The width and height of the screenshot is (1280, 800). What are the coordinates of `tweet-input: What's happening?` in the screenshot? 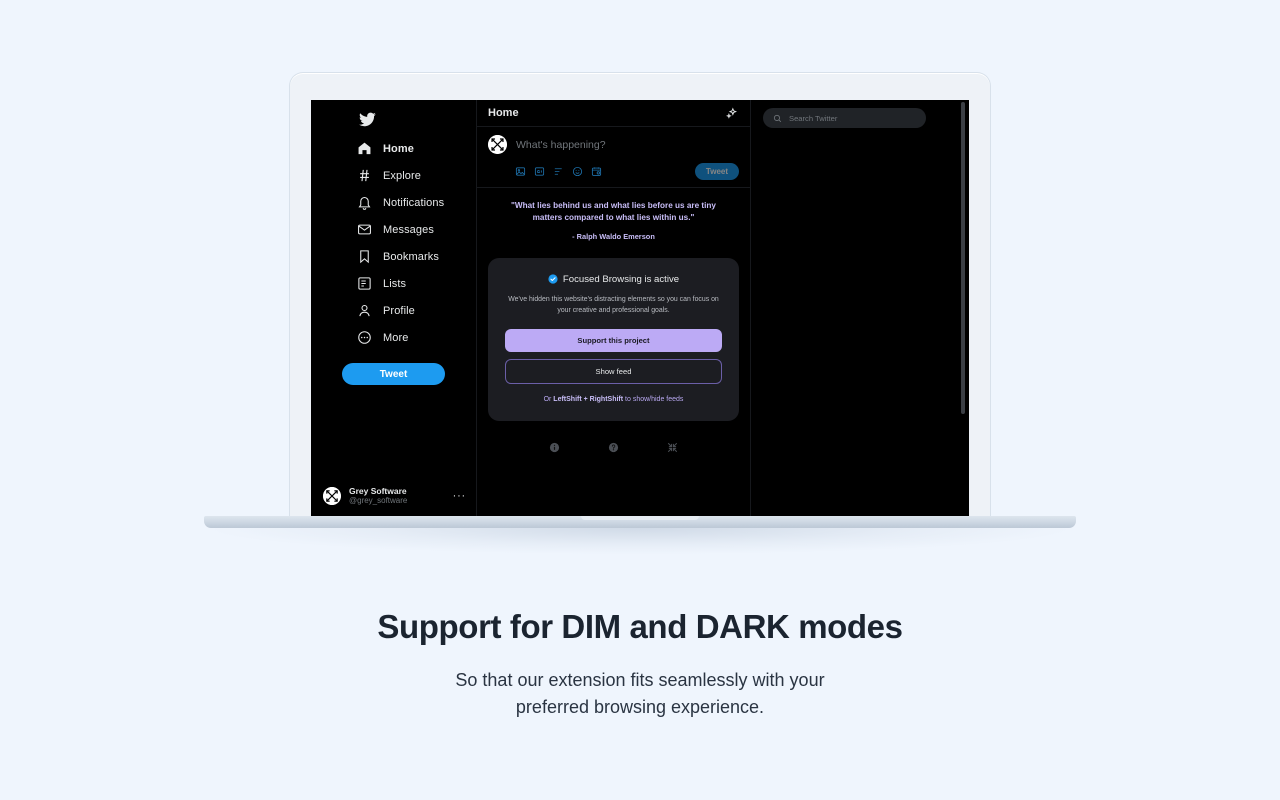 It's located at (561, 145).